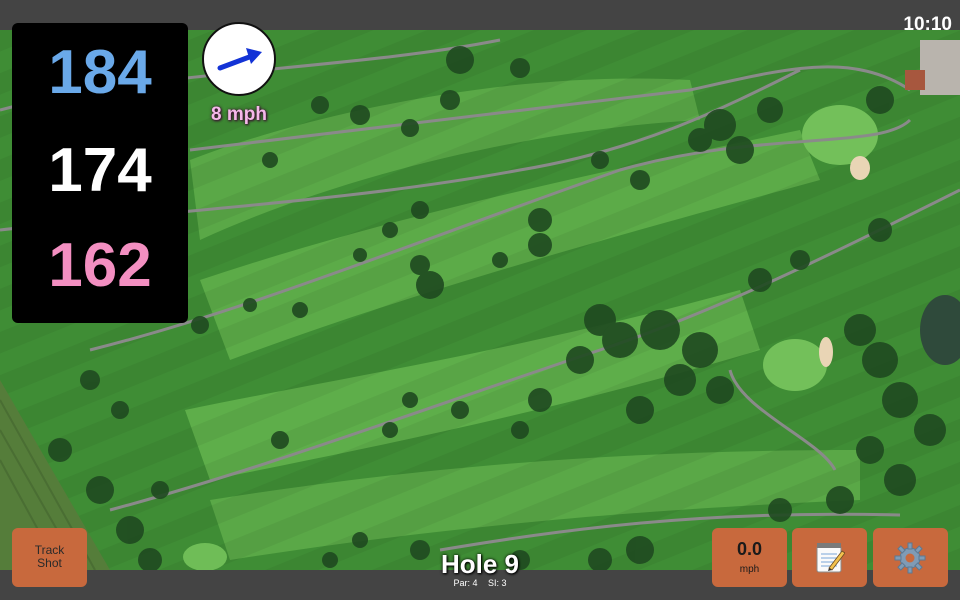  Describe the element at coordinates (749, 569) in the screenshot. I see `speed-unit: mph` at that location.